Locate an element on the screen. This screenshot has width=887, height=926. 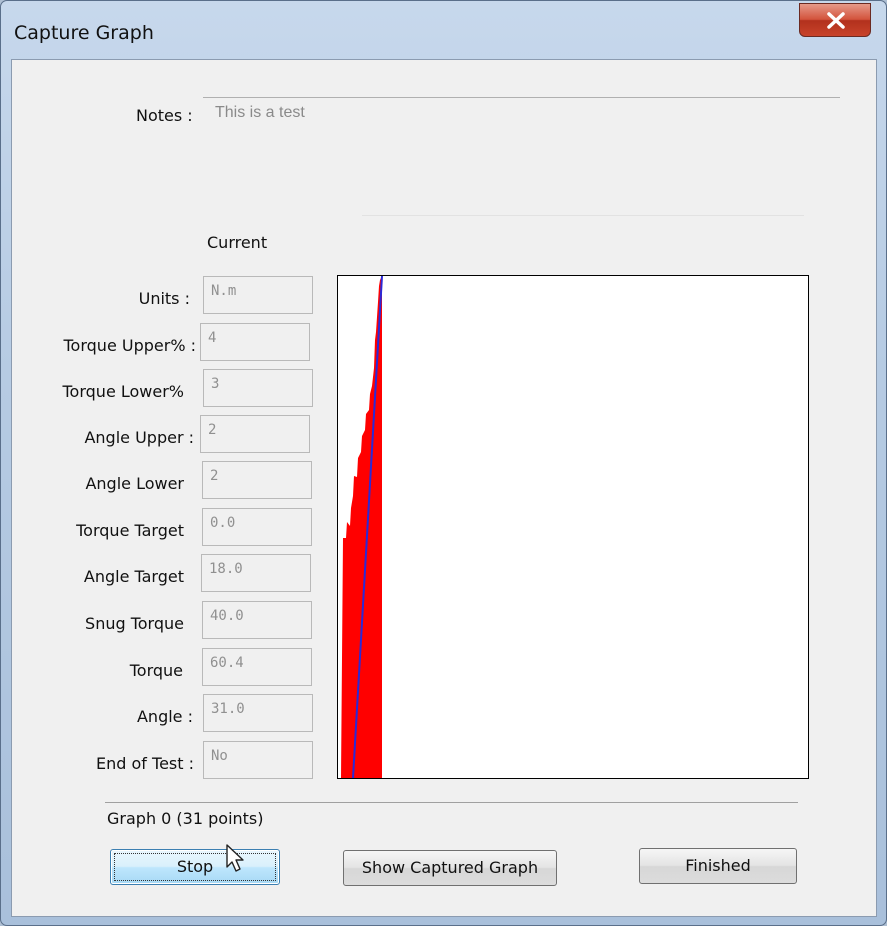
close-button is located at coordinates (835, 20).